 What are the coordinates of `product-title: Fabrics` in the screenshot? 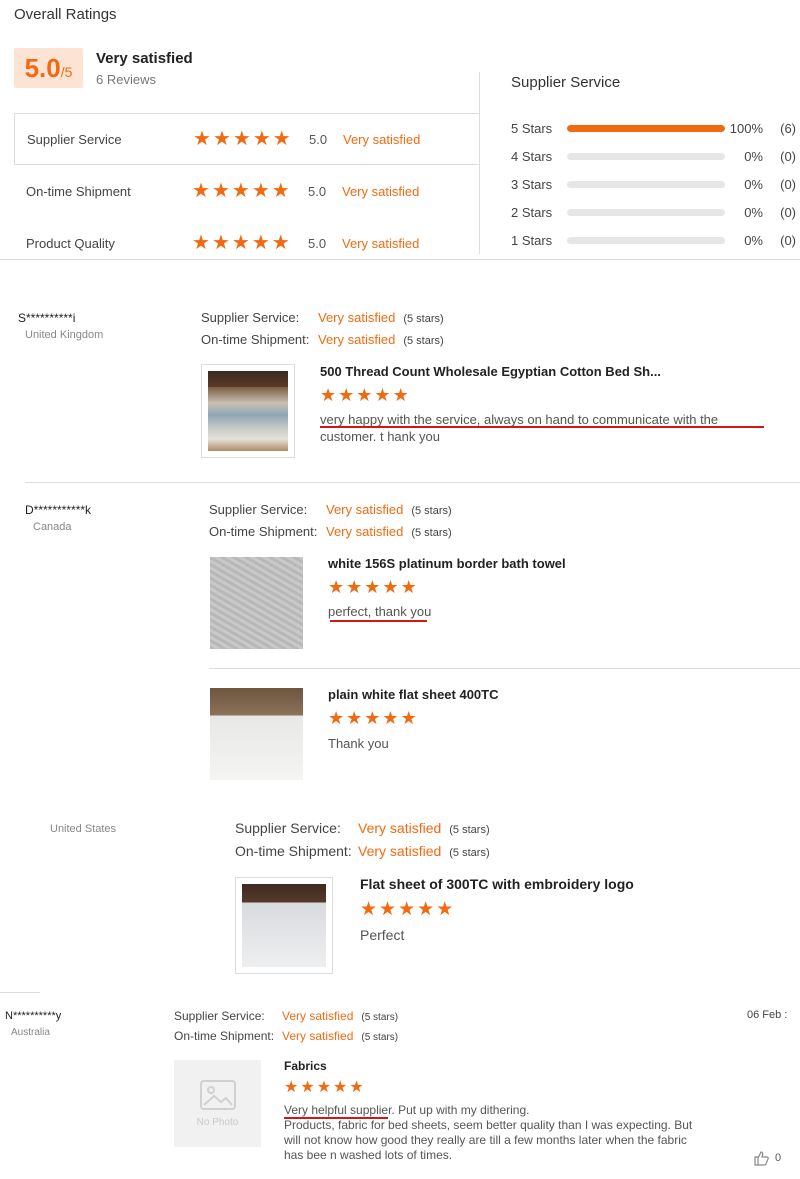 It's located at (305, 1066).